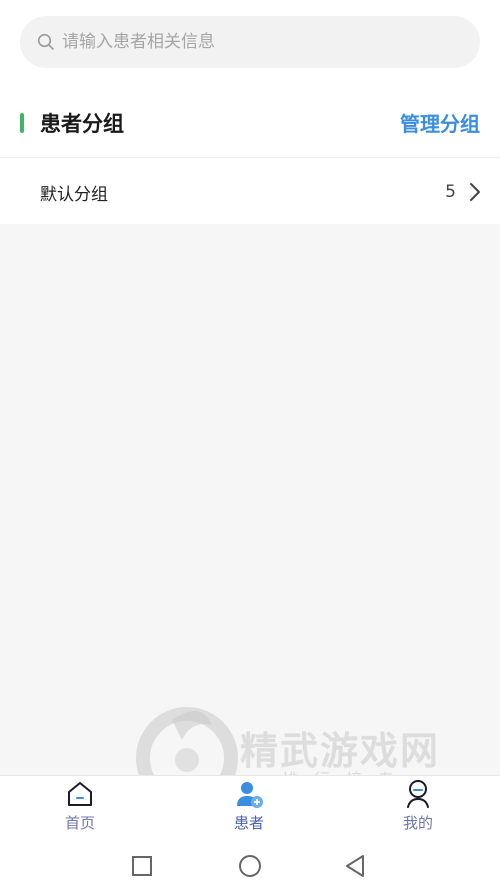 This screenshot has width=500, height=888. I want to click on search-icon, so click(45, 41).